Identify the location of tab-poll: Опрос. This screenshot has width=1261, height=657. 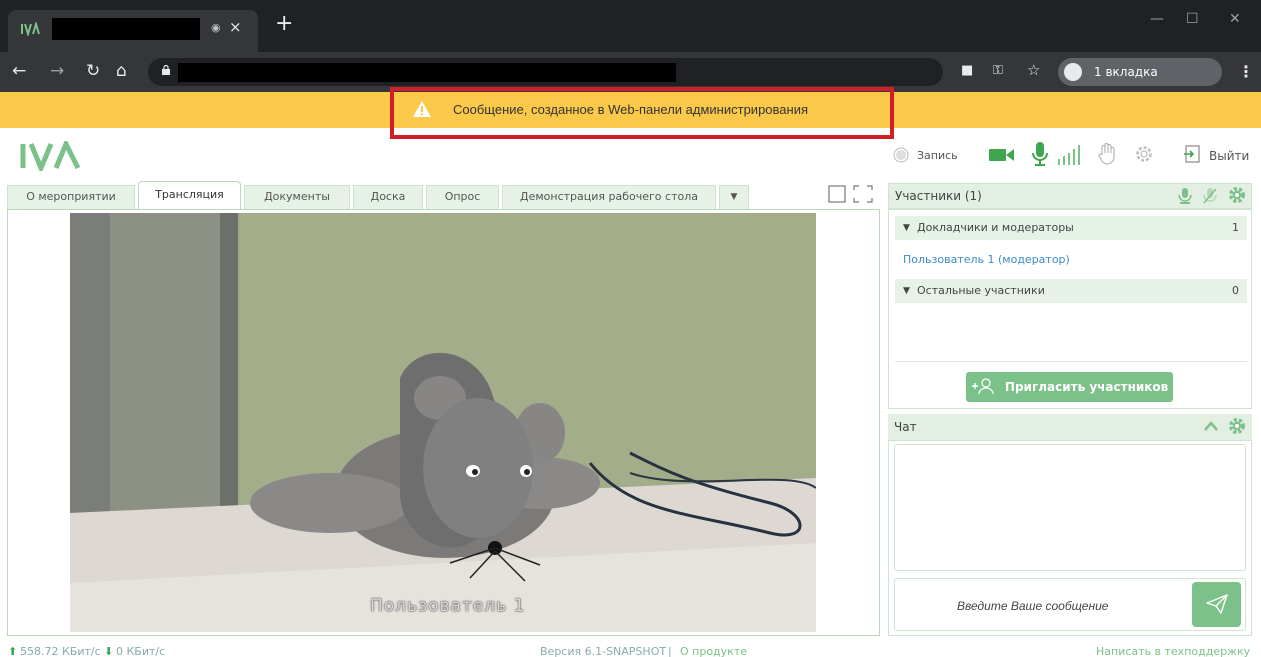
(462, 197).